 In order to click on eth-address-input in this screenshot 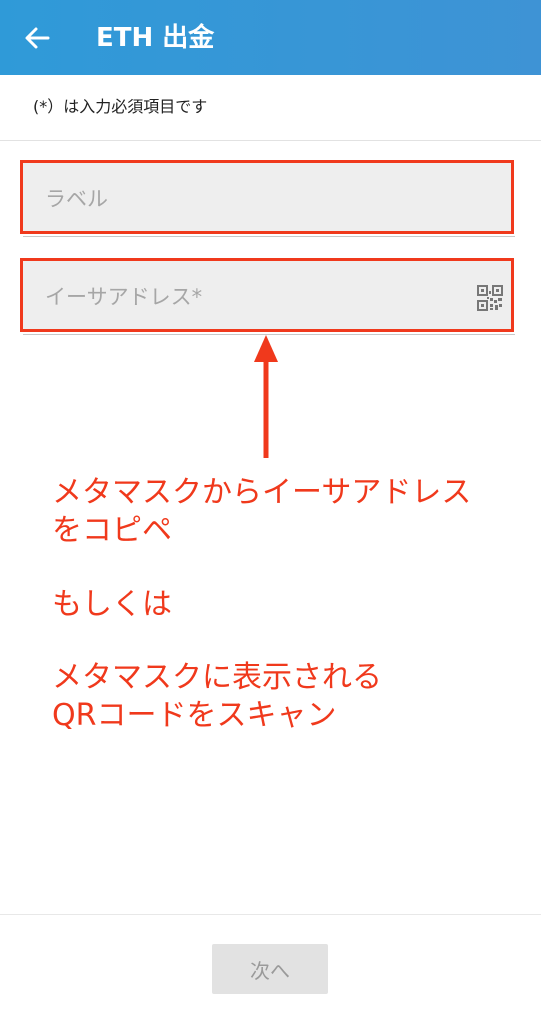, I will do `click(255, 297)`.